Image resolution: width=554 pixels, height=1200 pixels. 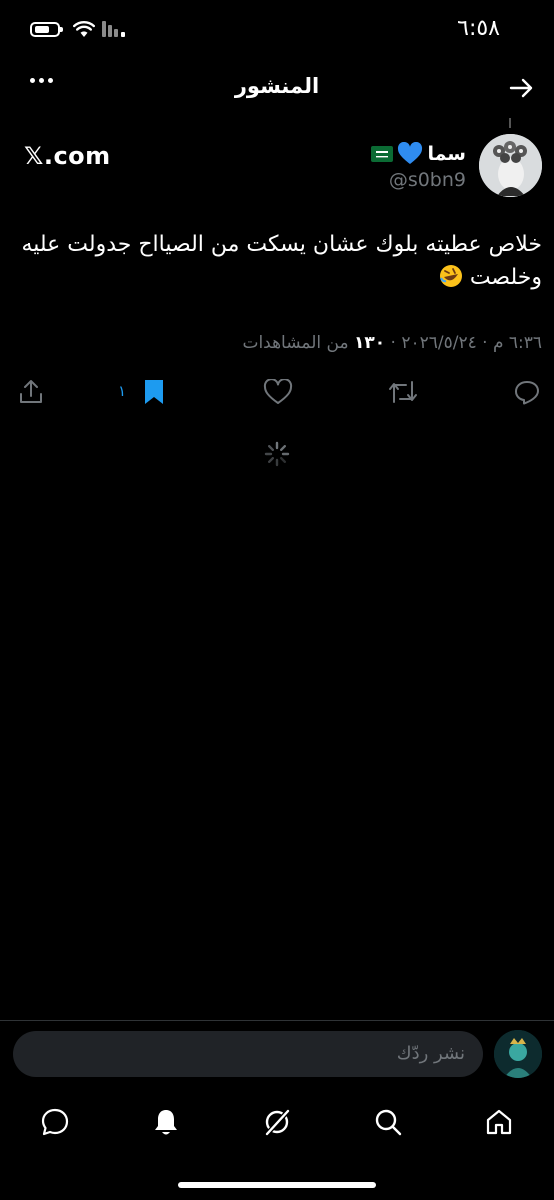 I want to click on views-label: من المشاهدات, so click(x=295, y=343).